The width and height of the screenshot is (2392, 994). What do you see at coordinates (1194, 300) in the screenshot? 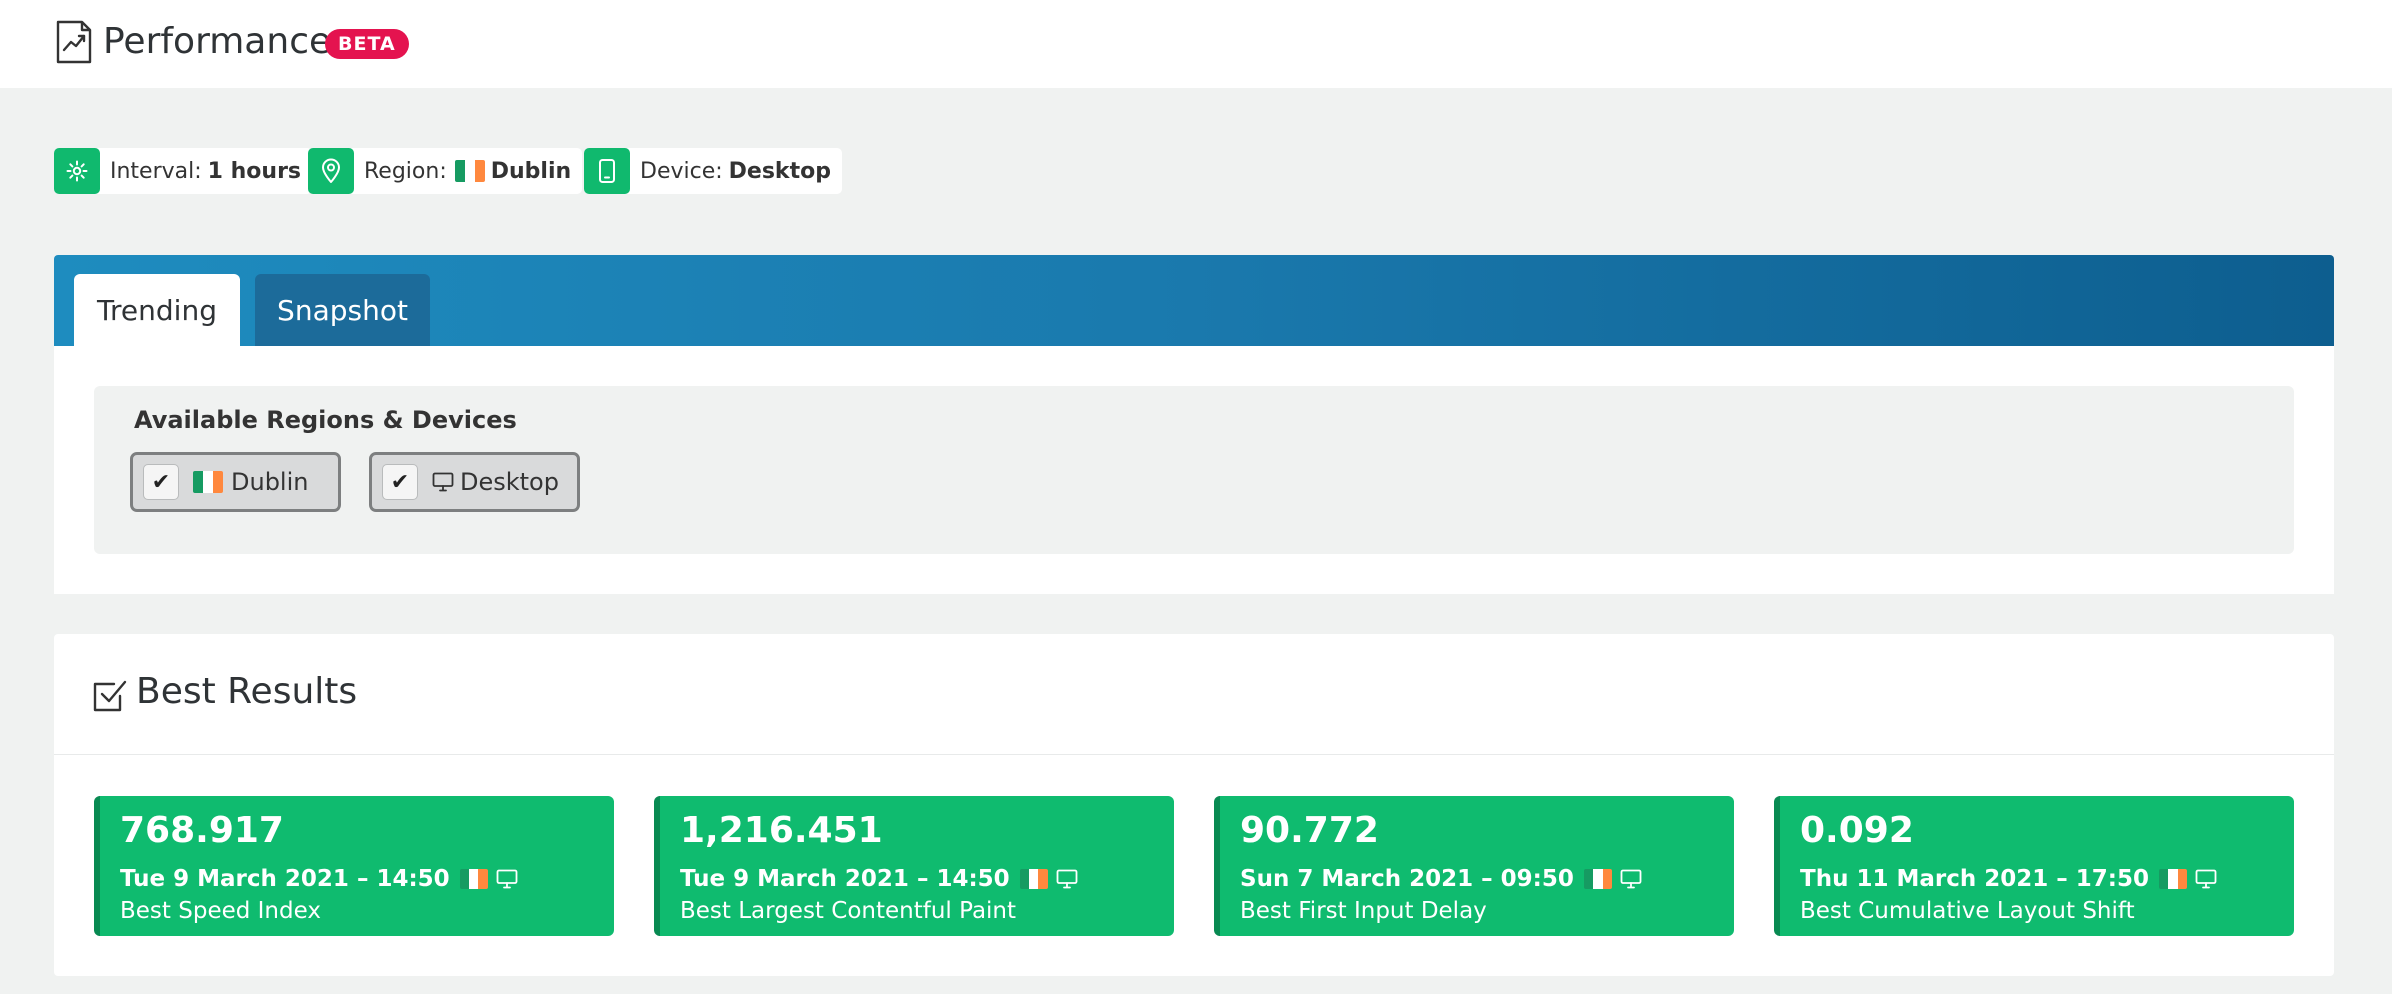
I see `tab-bar: Trending Snapshot` at bounding box center [1194, 300].